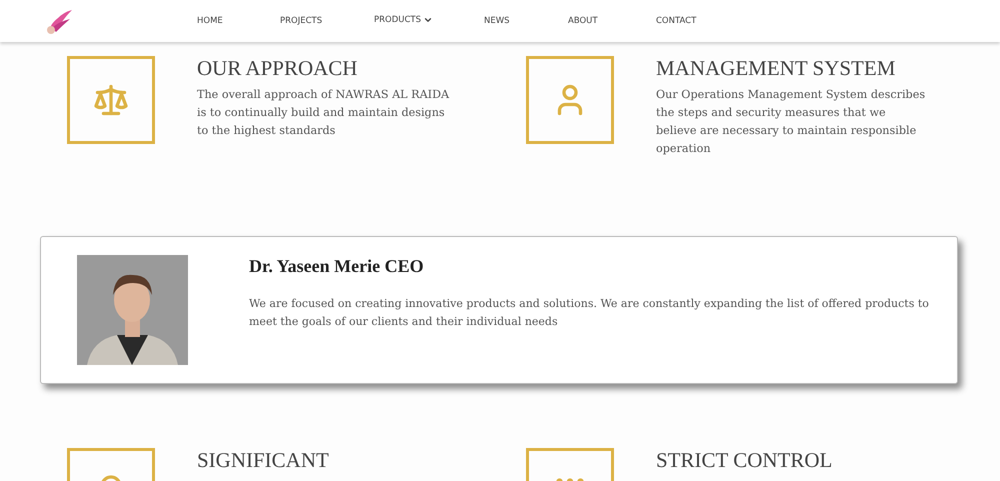 The image size is (1000, 481). What do you see at coordinates (337, 266) in the screenshot?
I see `ceo-name: Dr. Yaseen Merie CEO` at bounding box center [337, 266].